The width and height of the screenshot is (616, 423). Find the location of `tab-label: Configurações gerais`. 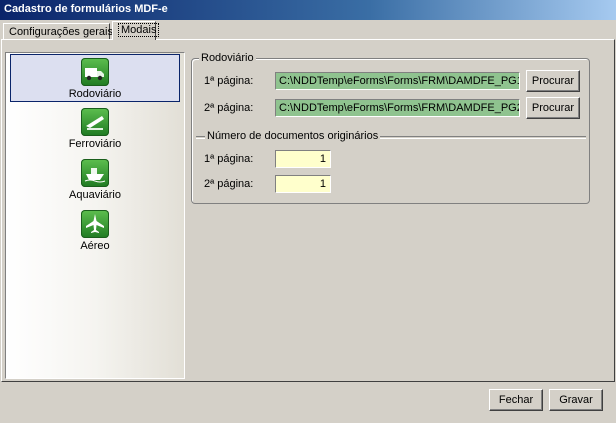

tab-label: Configurações gerais is located at coordinates (61, 32).